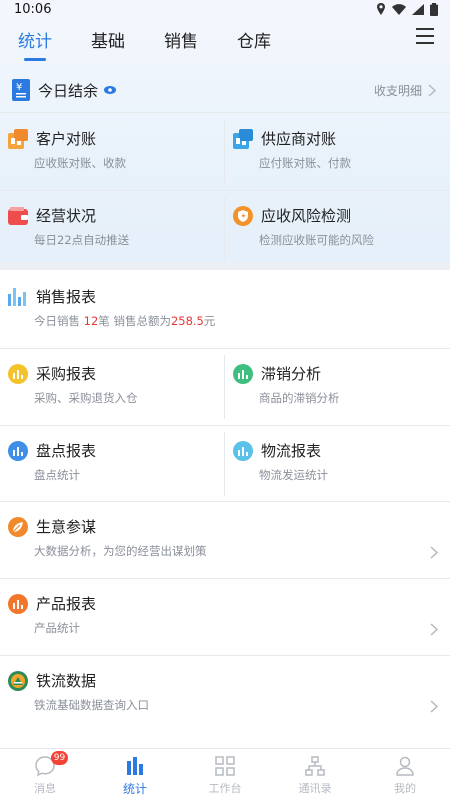 Image resolution: width=450 pixels, height=800 pixels. What do you see at coordinates (434, 9) in the screenshot?
I see `battery-icon` at bounding box center [434, 9].